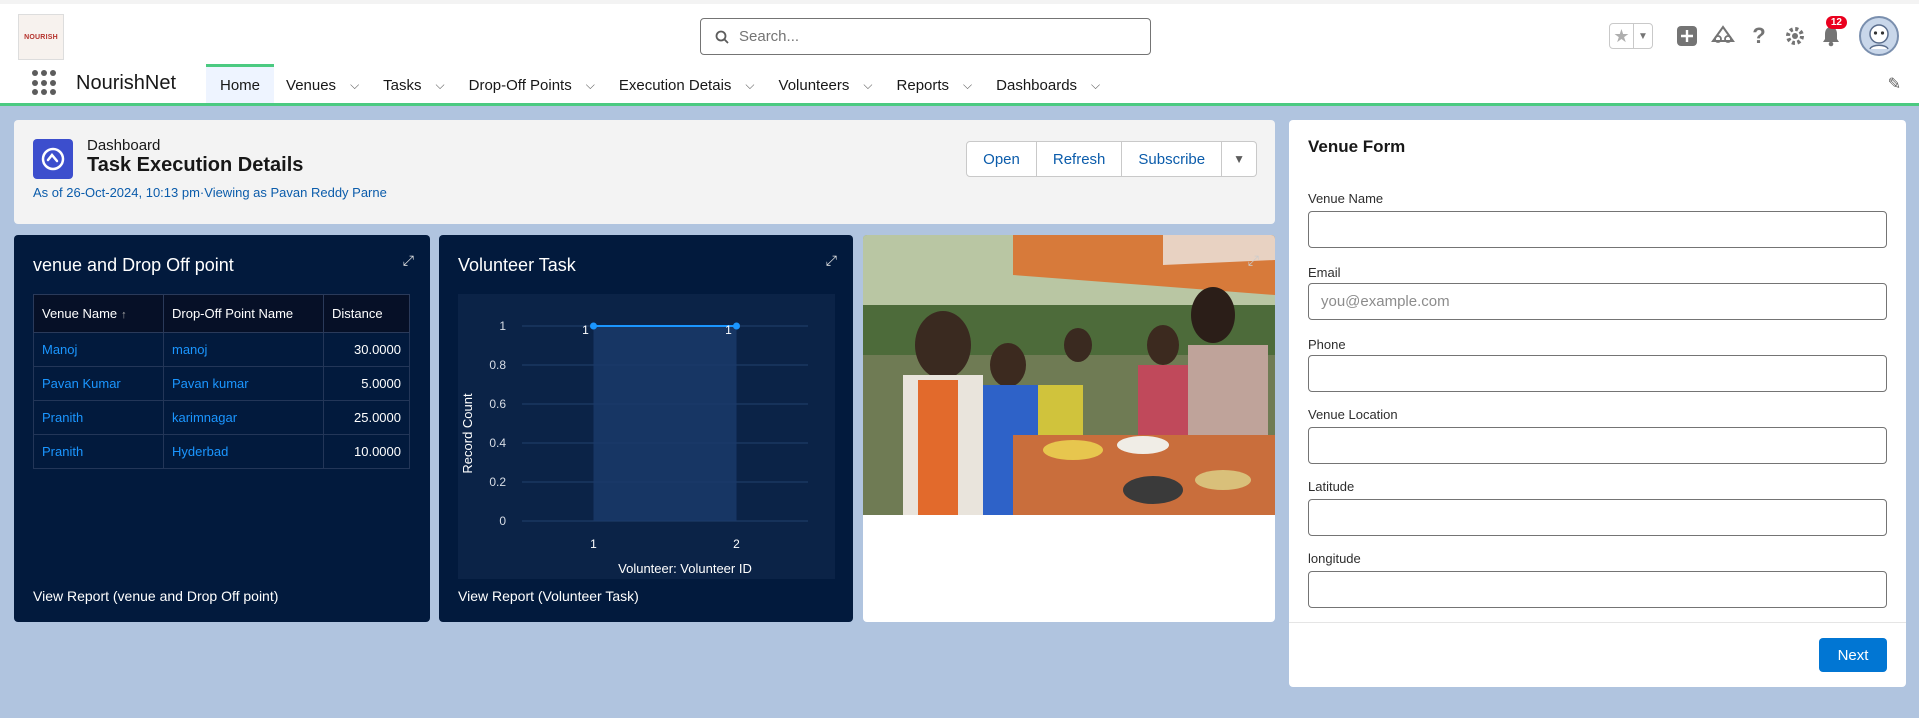  Describe the element at coordinates (517, 265) in the screenshot. I see `widget-title: Volunteer Task` at that location.